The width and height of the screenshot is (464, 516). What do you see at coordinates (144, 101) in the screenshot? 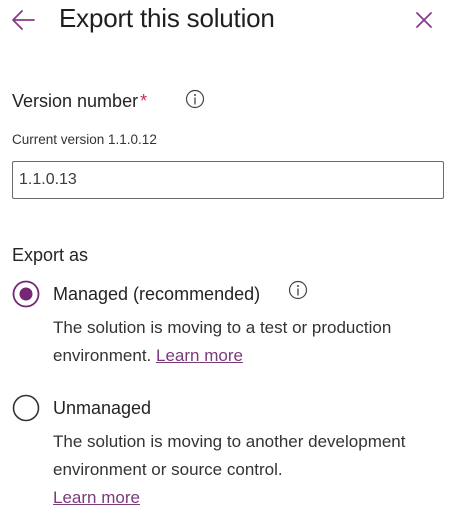
I see `required-marker: *` at bounding box center [144, 101].